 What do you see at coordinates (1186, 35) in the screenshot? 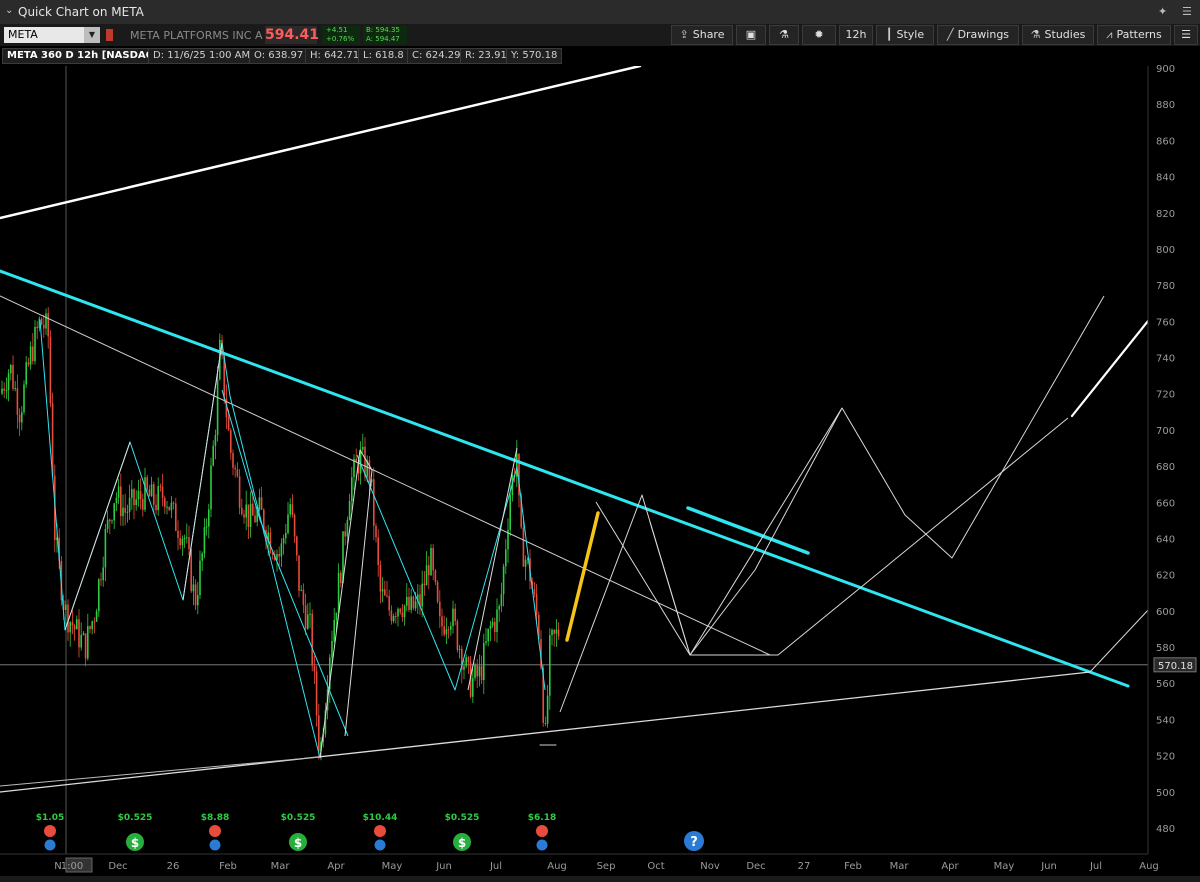
I see `more-menu-button: ☰` at bounding box center [1186, 35].